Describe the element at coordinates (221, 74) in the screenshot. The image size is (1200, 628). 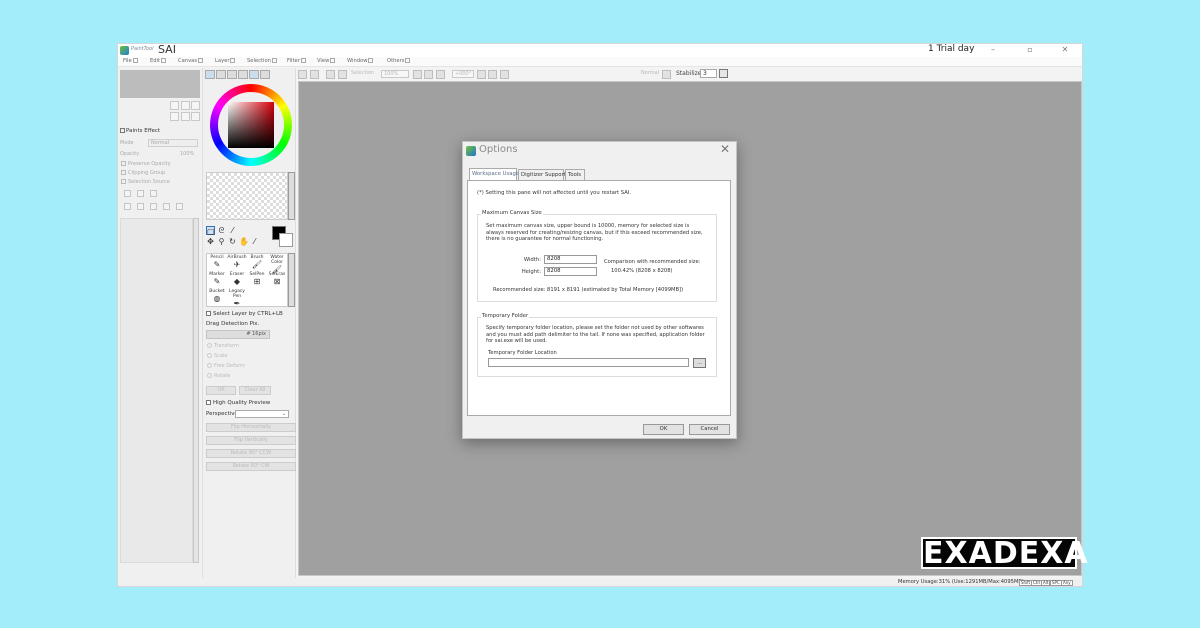
I see `rgb-slider-tab` at that location.